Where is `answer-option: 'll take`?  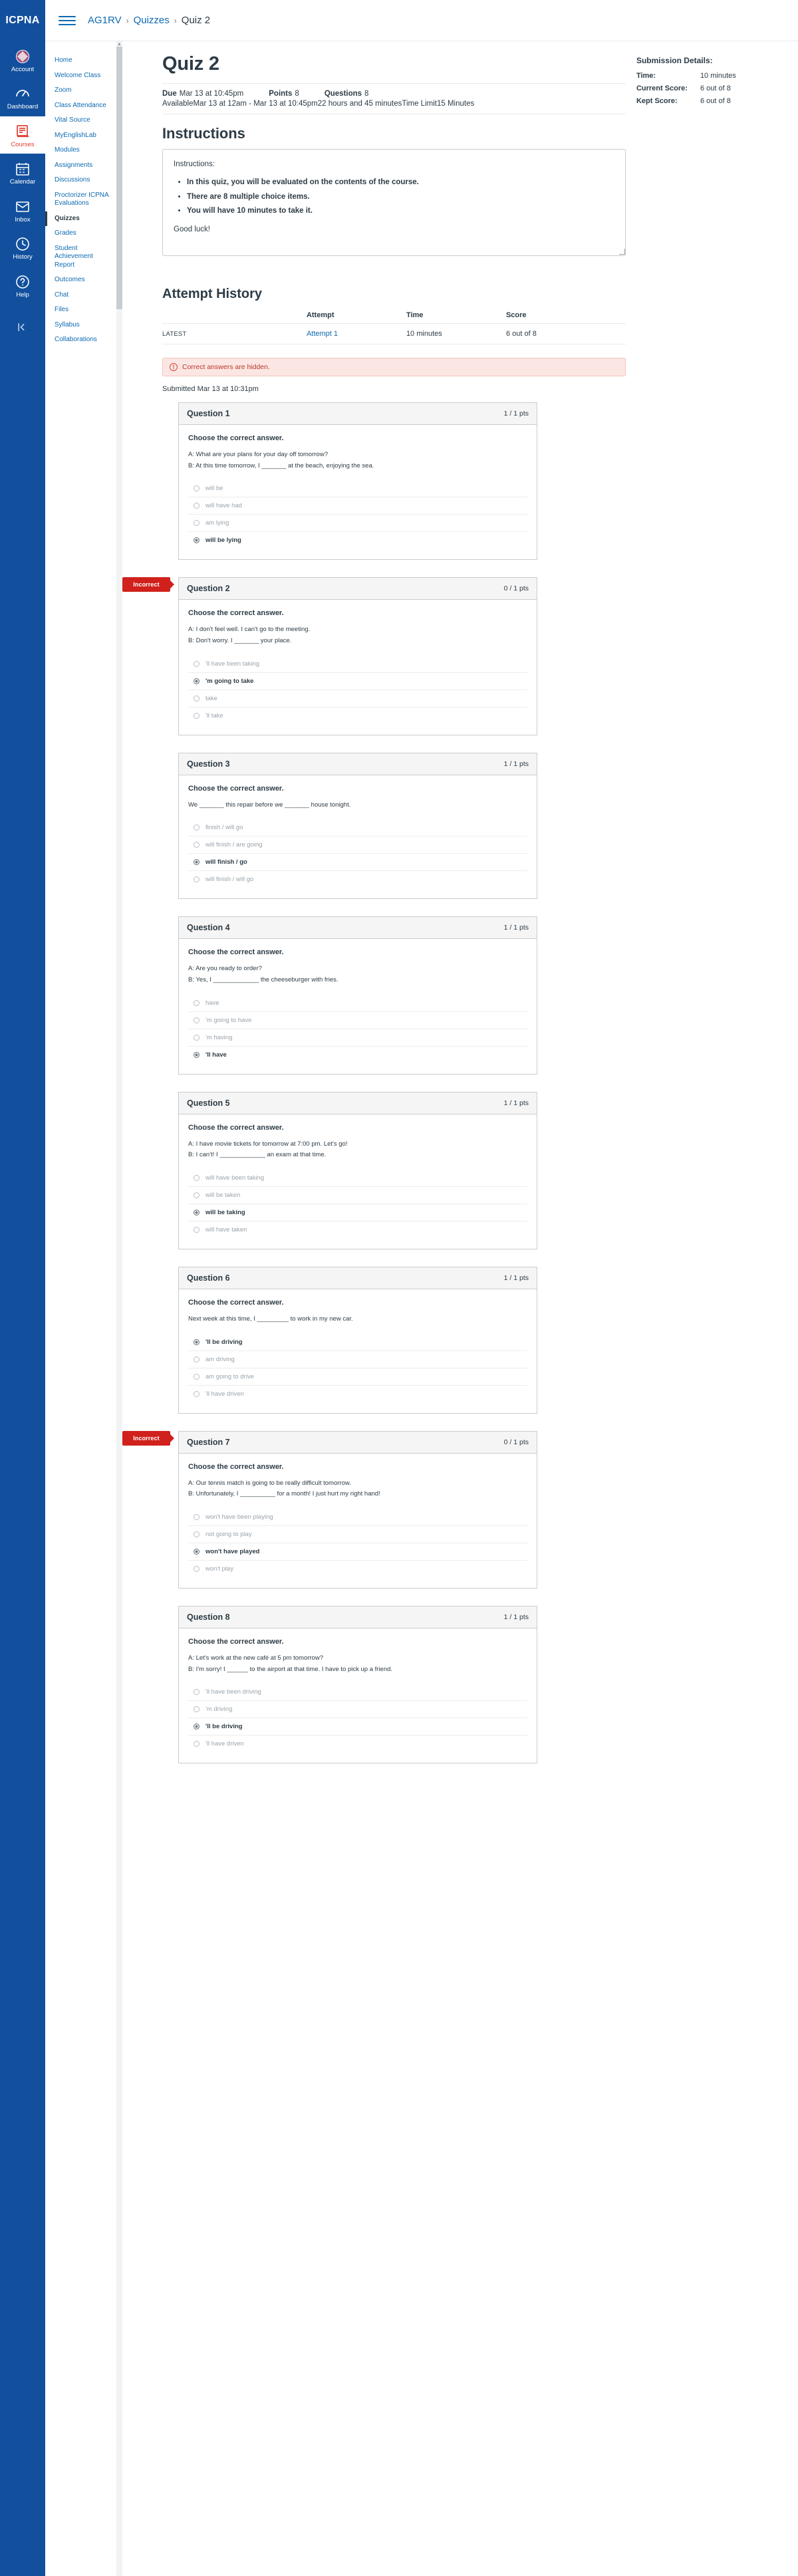 answer-option: 'll take is located at coordinates (357, 716).